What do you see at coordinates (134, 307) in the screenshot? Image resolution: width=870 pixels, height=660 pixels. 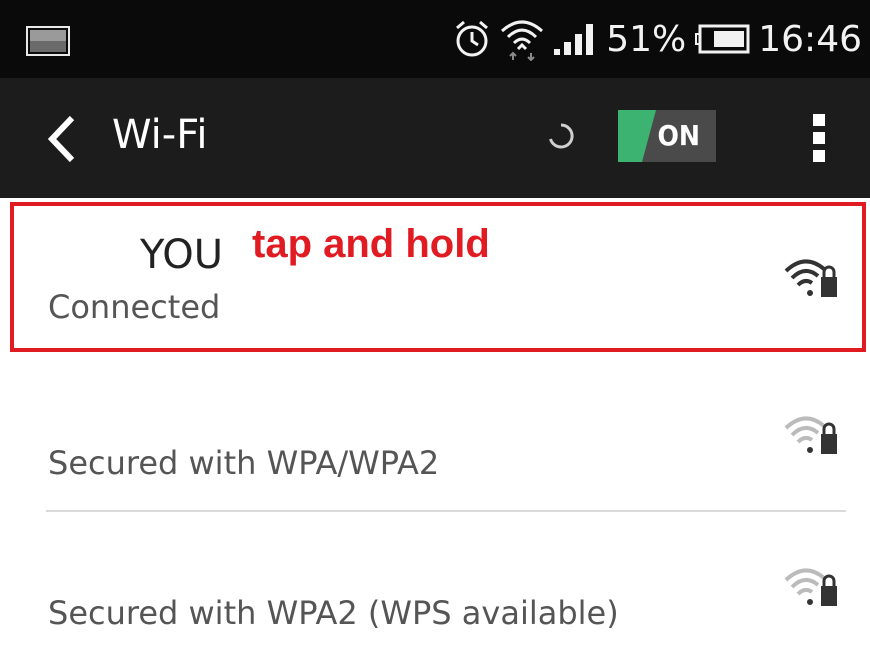 I see `network-status: Connected` at bounding box center [134, 307].